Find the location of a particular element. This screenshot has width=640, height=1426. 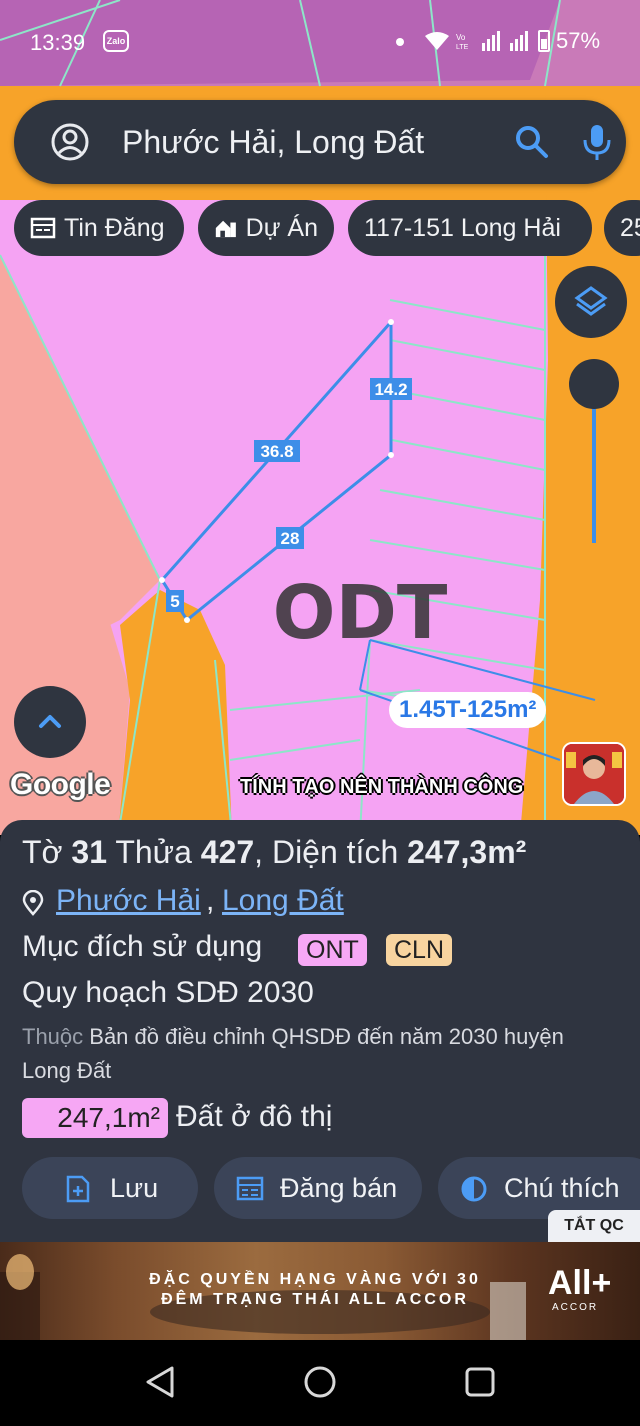

ad-brand-sub: ACCOR is located at coordinates (575, 1307).